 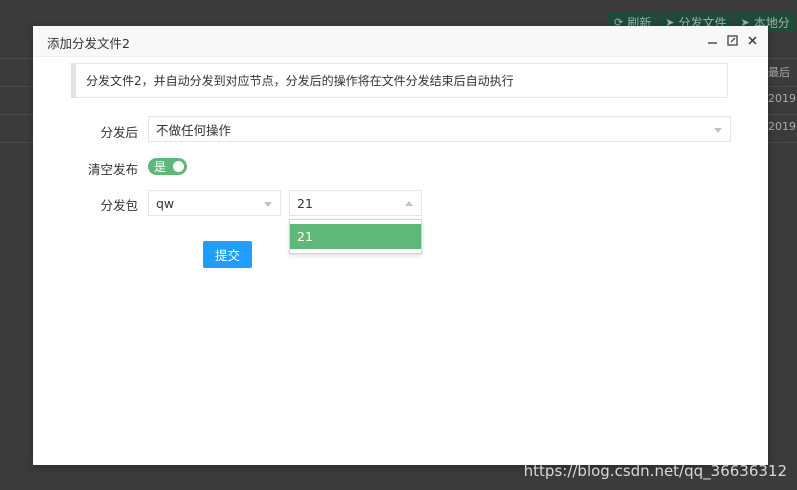 I want to click on after-dispatch-value: 不做任何操作, so click(x=194, y=130).